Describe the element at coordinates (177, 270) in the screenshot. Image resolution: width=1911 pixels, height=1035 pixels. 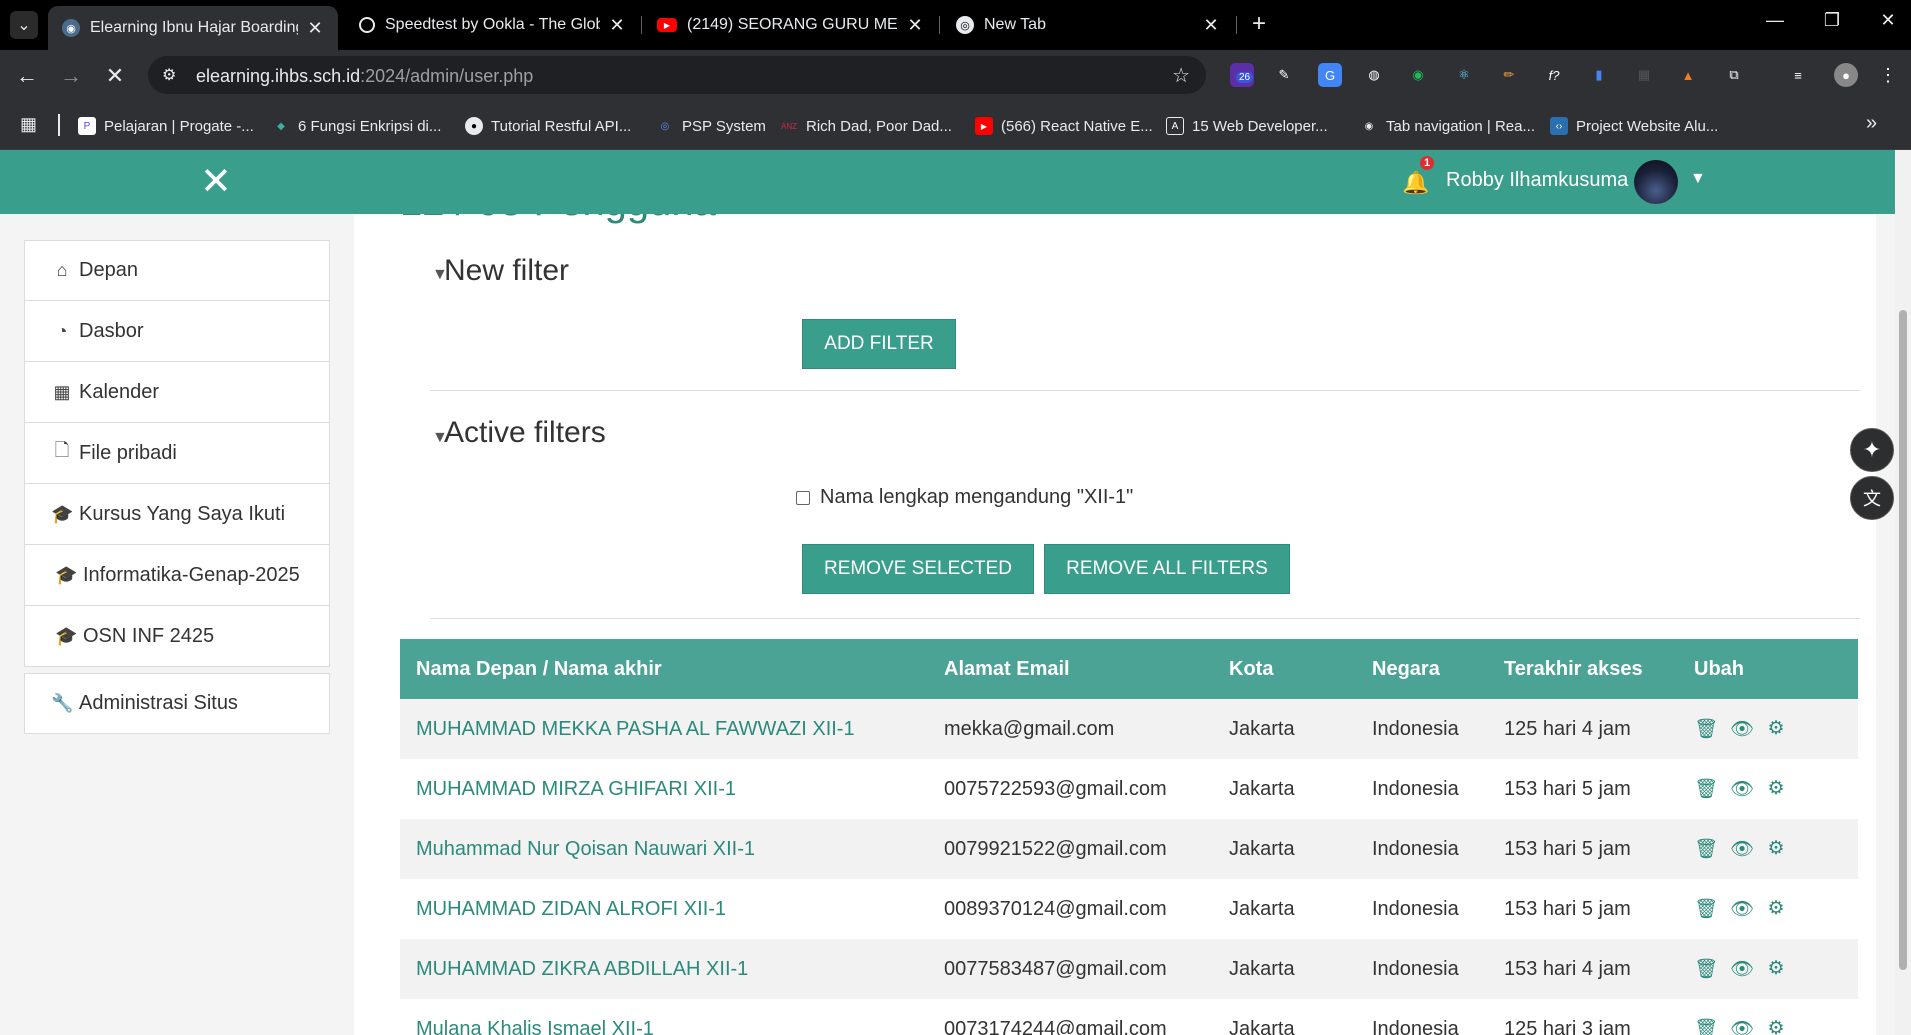
I see `sidebar-item-depan: ⌂ Depan` at that location.